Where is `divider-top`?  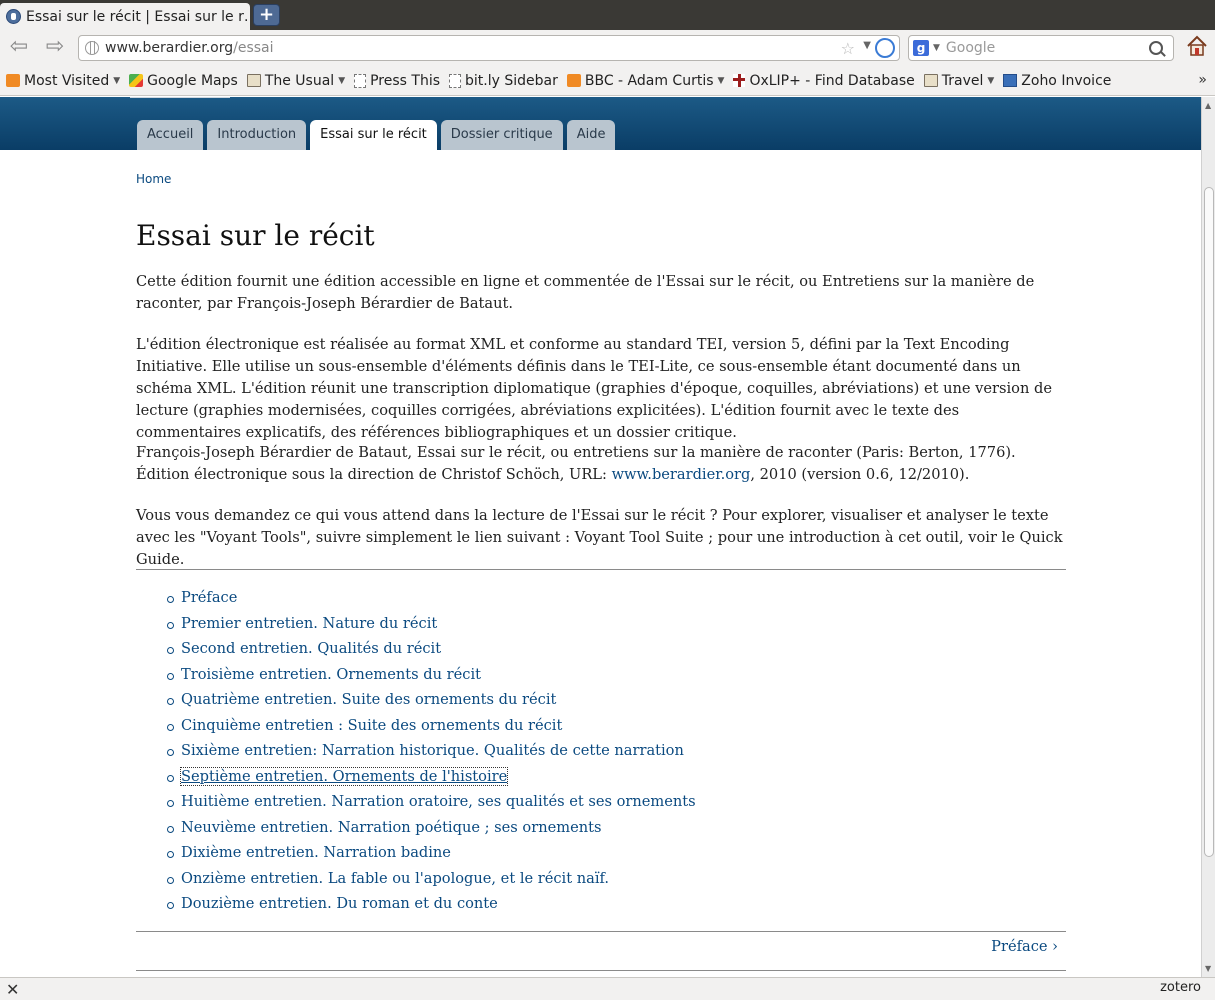
divider-top is located at coordinates (601, 569).